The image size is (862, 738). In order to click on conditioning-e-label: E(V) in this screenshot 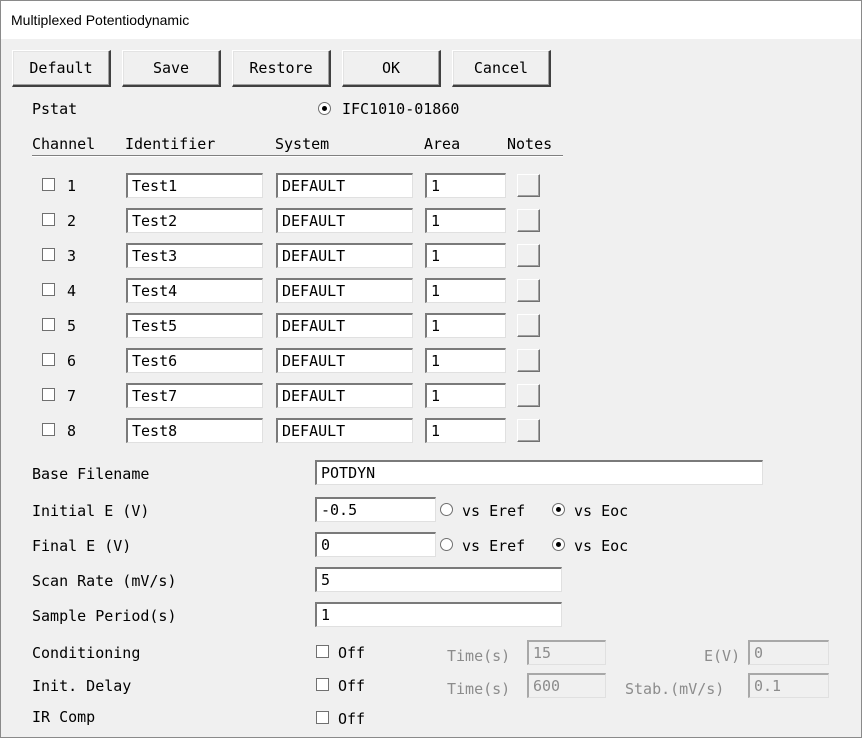, I will do `click(722, 656)`.